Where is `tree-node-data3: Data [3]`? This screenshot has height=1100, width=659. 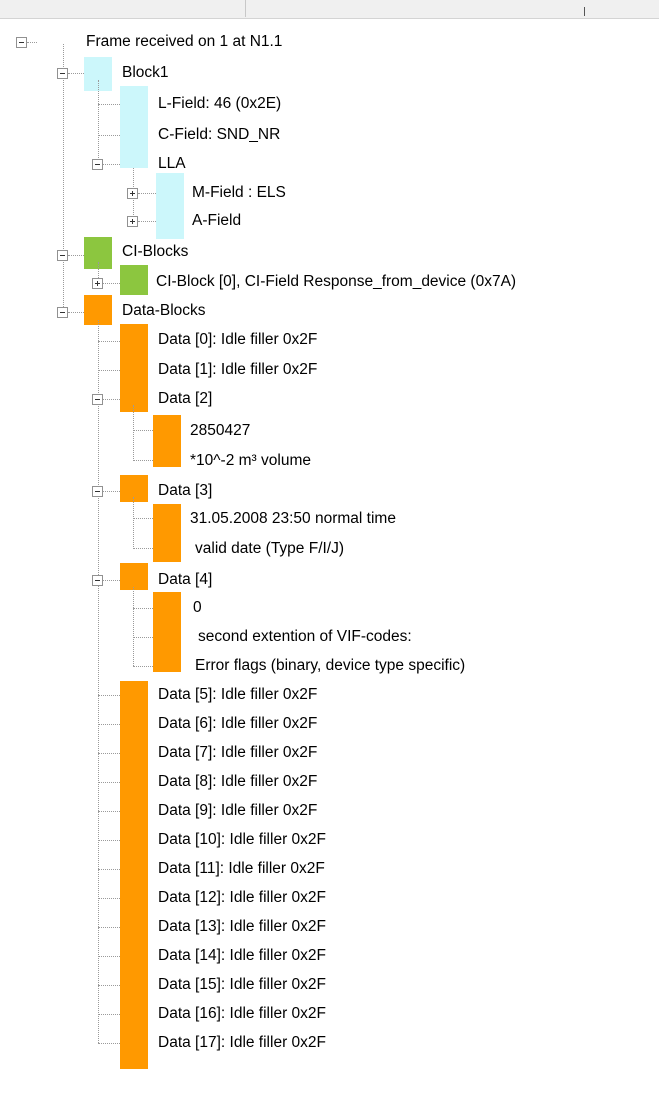
tree-node-data3: Data [3] is located at coordinates (185, 491).